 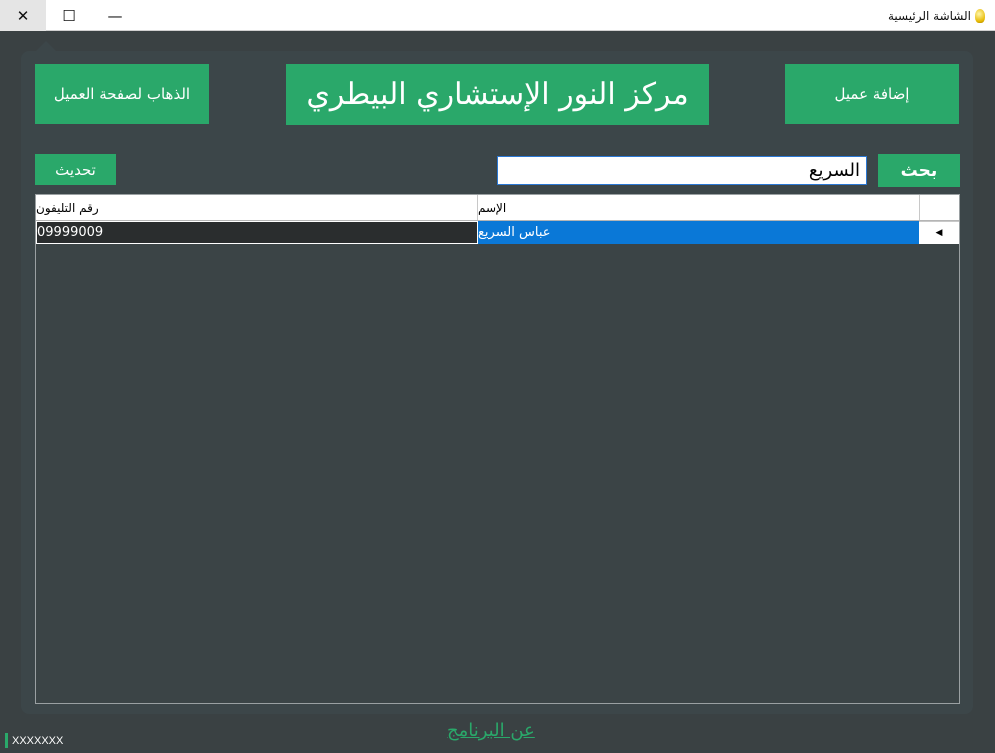 What do you see at coordinates (872, 94) in the screenshot?
I see `add-client-button: إضافة عميل` at bounding box center [872, 94].